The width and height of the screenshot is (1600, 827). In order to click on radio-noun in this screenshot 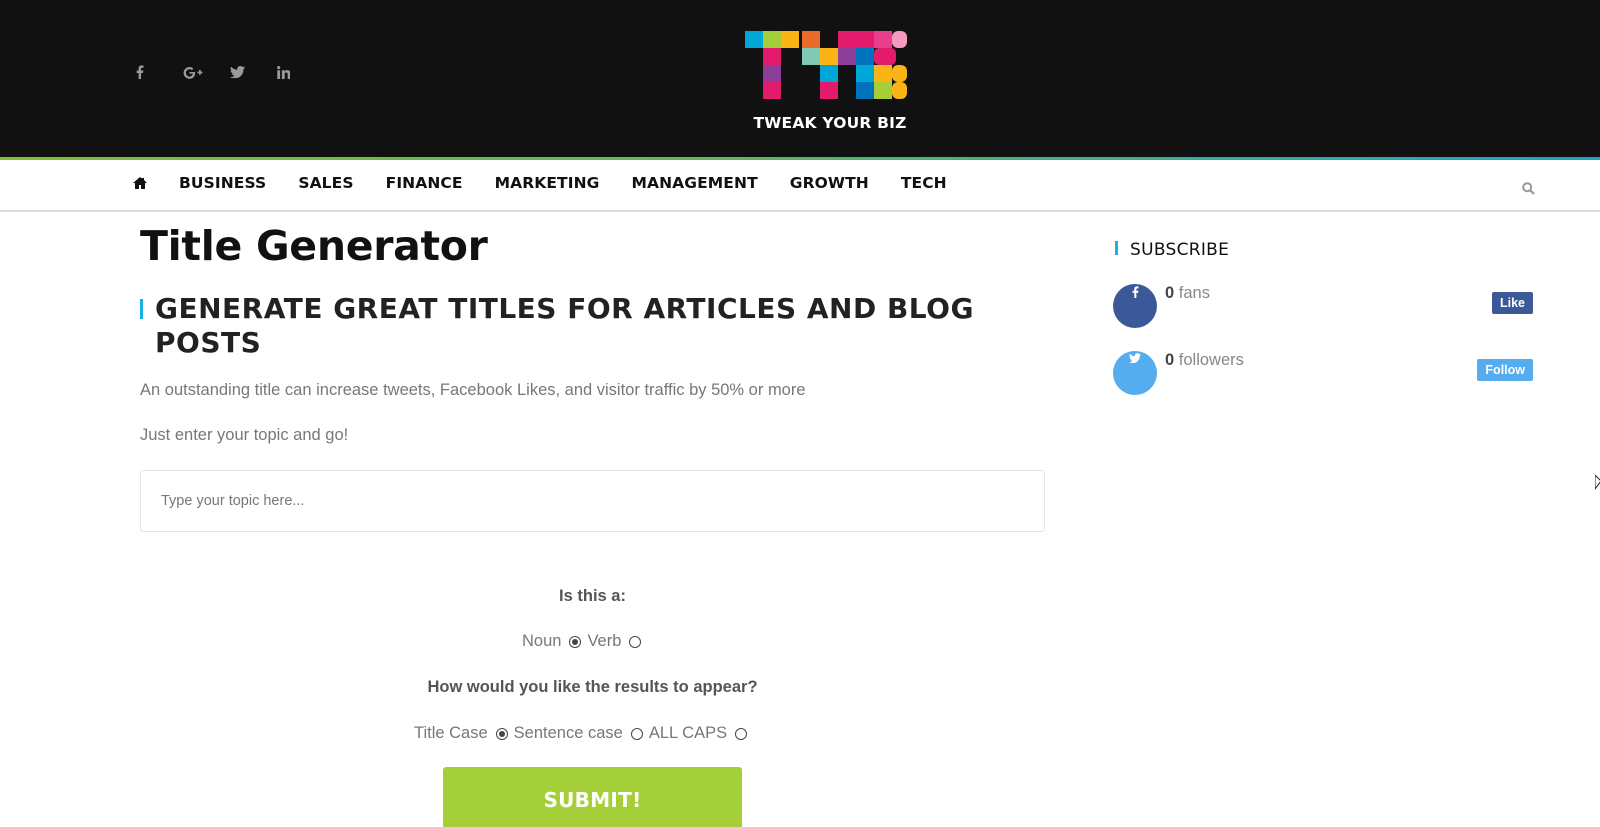, I will do `click(575, 641)`.